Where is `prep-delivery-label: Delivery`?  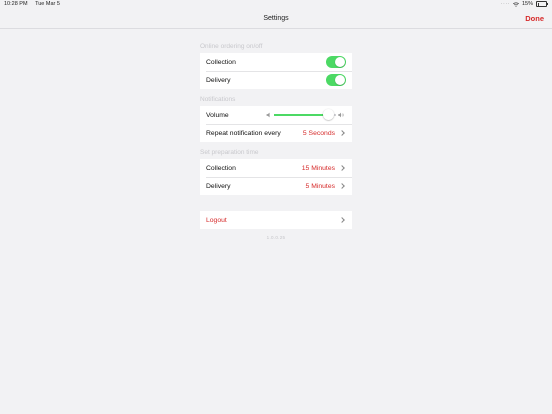 prep-delivery-label: Delivery is located at coordinates (218, 186).